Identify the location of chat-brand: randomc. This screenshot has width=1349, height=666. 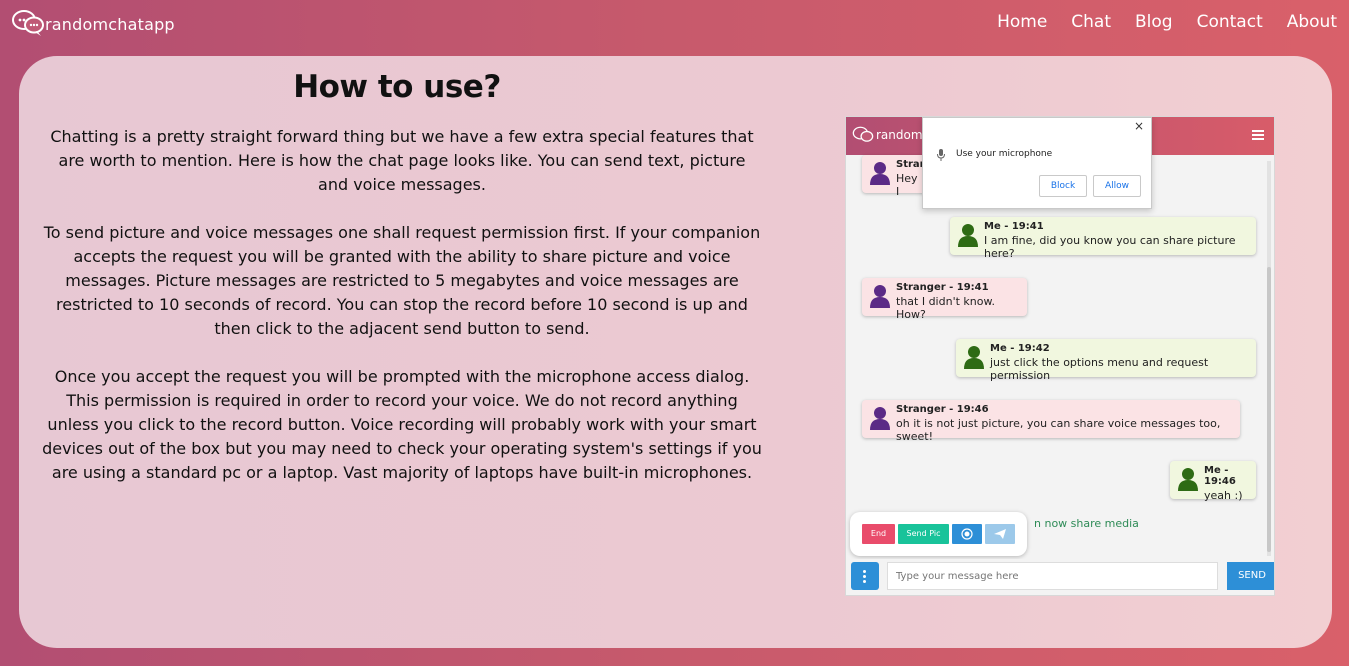
(890, 135).